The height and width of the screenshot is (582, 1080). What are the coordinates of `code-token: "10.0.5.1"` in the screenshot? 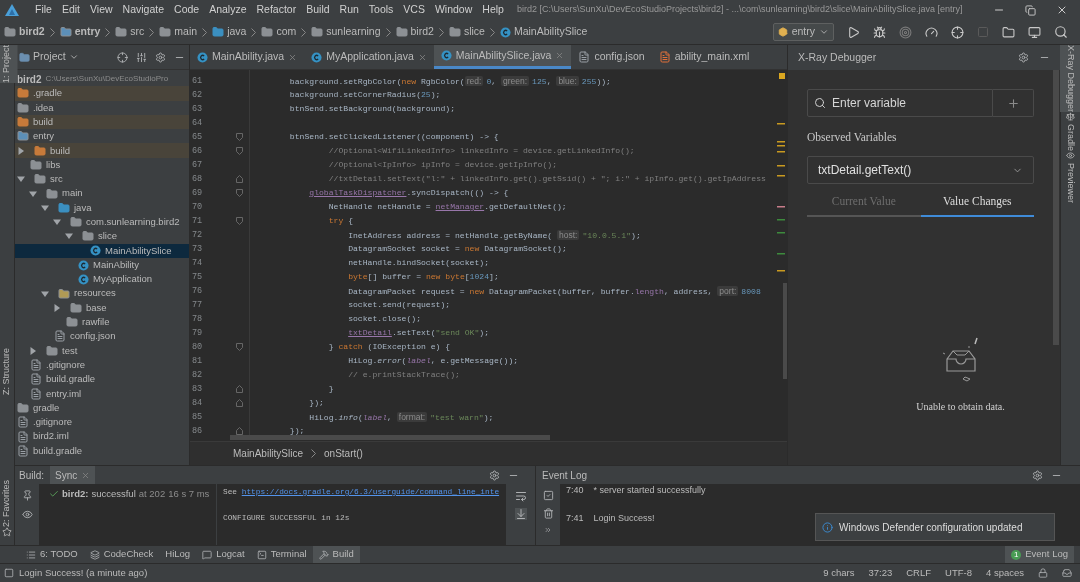 It's located at (607, 235).